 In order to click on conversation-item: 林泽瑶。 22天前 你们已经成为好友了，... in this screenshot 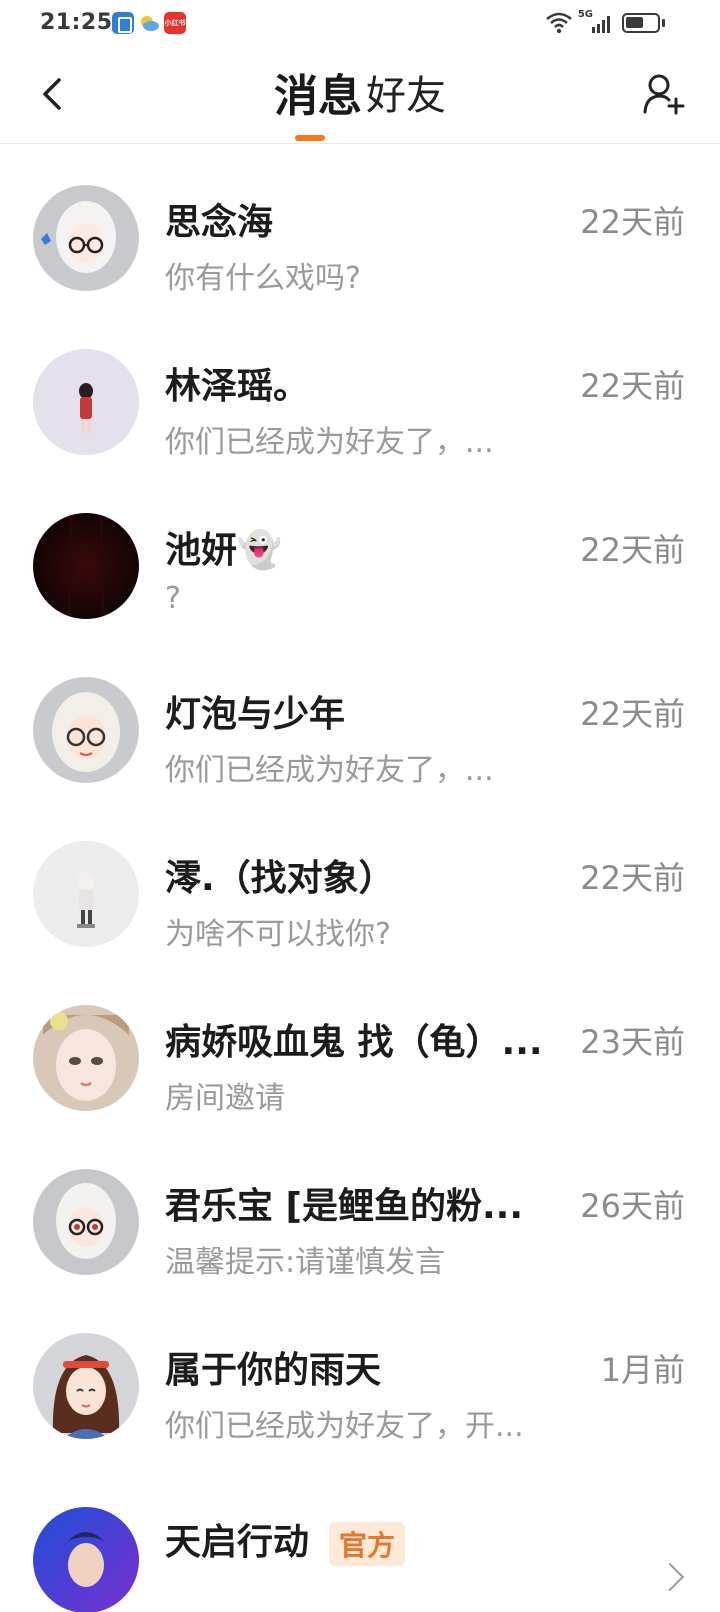, I will do `click(360, 393)`.